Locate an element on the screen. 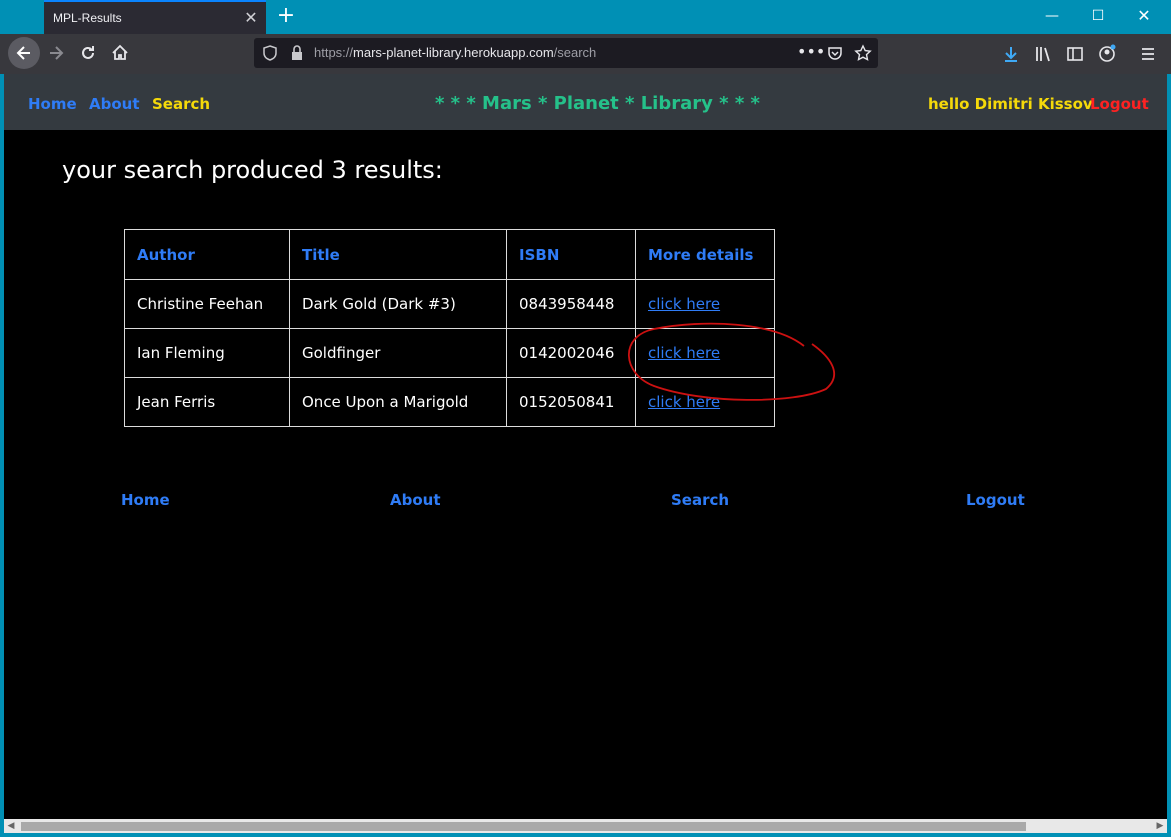 The height and width of the screenshot is (837, 1171). back-arrow-icon is located at coordinates (23, 53).